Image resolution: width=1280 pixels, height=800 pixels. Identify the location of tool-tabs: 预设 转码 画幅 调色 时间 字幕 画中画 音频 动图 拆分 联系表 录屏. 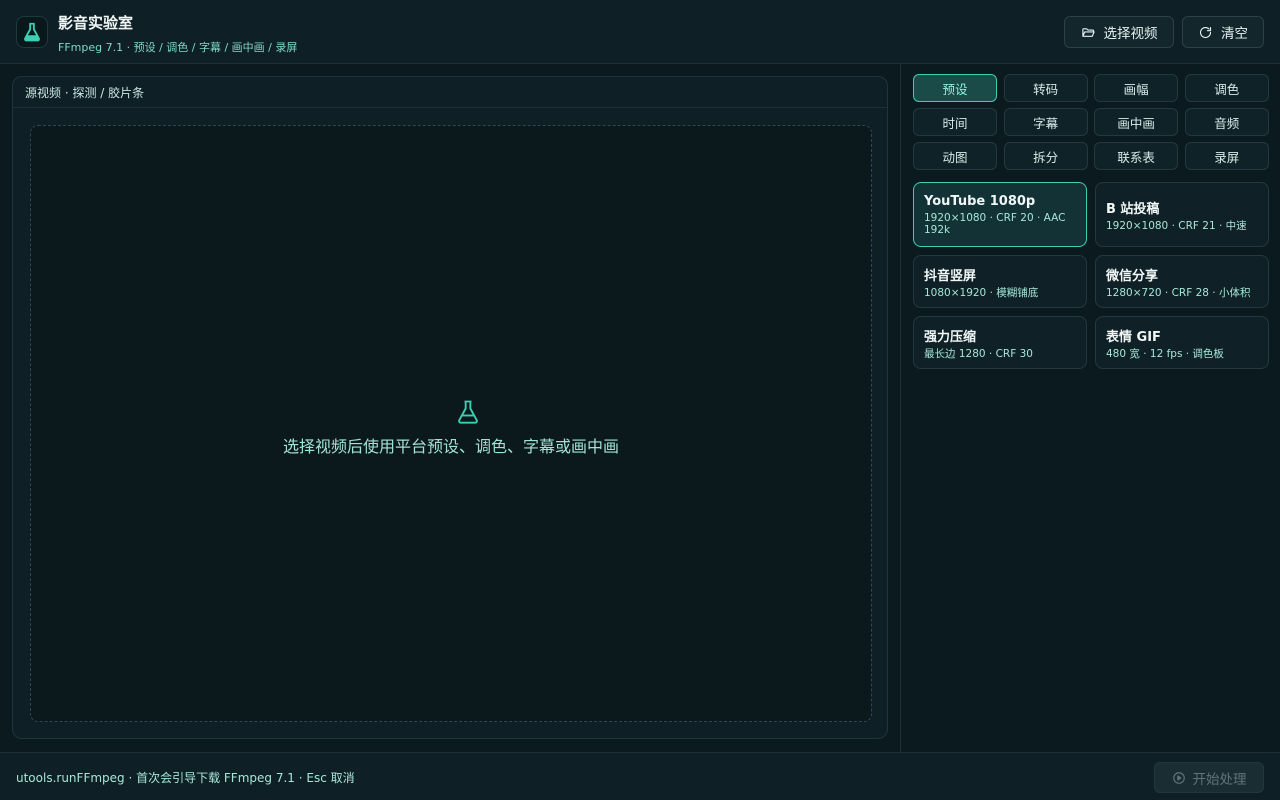
(1091, 122).